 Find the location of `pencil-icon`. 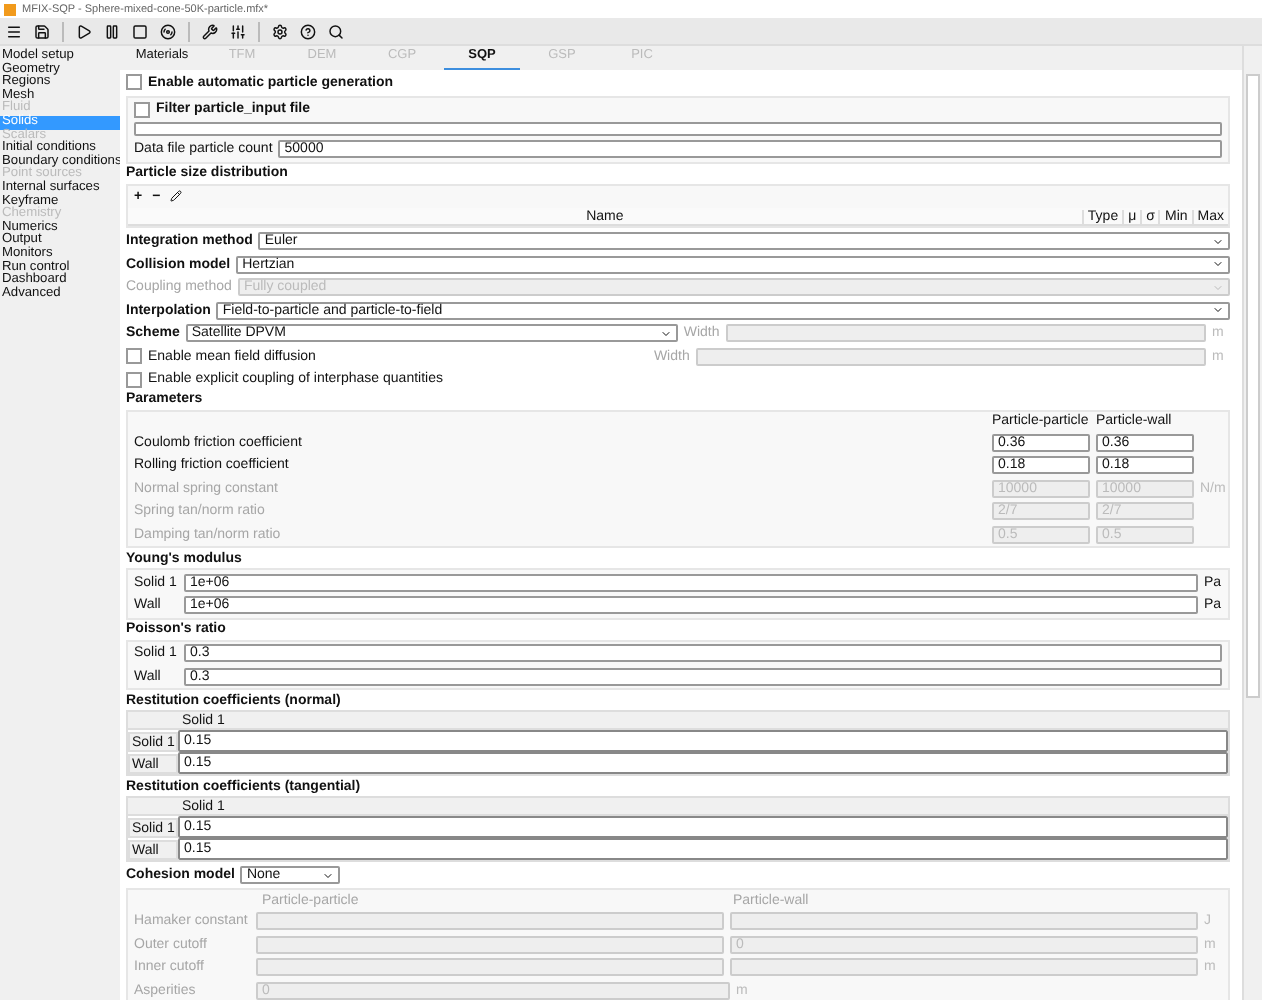

pencil-icon is located at coordinates (176, 196).